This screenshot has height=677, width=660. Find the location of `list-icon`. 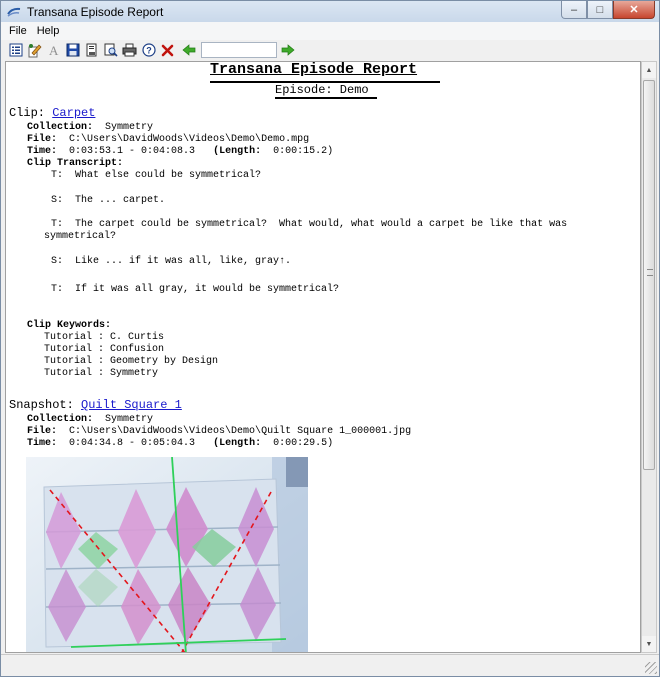

list-icon is located at coordinates (15, 50).